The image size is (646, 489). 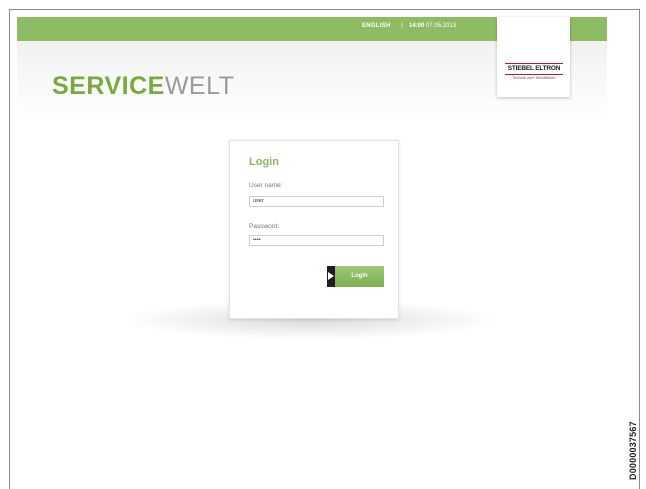 I want to click on stiebel-eltron-logo: STIEBEL ELTRON Technik zum Wohlfühlen, so click(x=533, y=57).